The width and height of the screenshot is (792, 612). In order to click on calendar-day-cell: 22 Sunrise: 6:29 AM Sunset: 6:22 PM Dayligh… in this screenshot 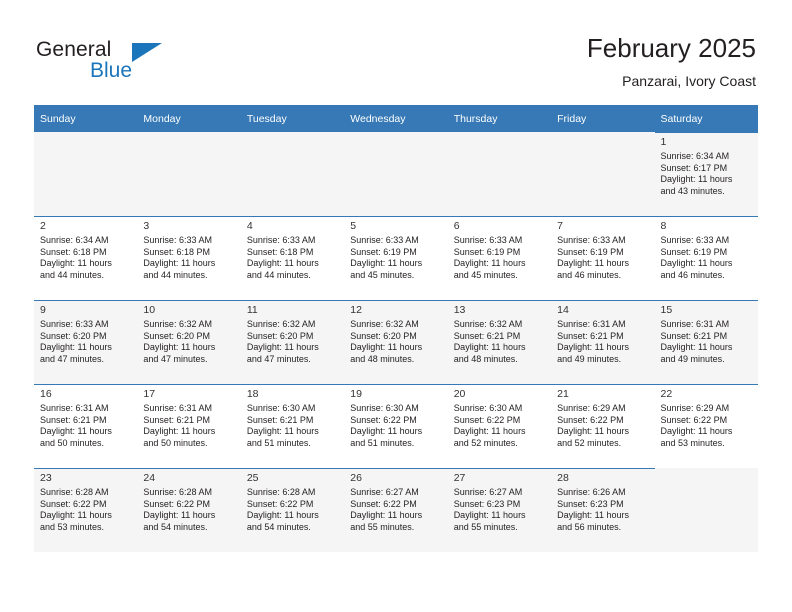, I will do `click(706, 426)`.